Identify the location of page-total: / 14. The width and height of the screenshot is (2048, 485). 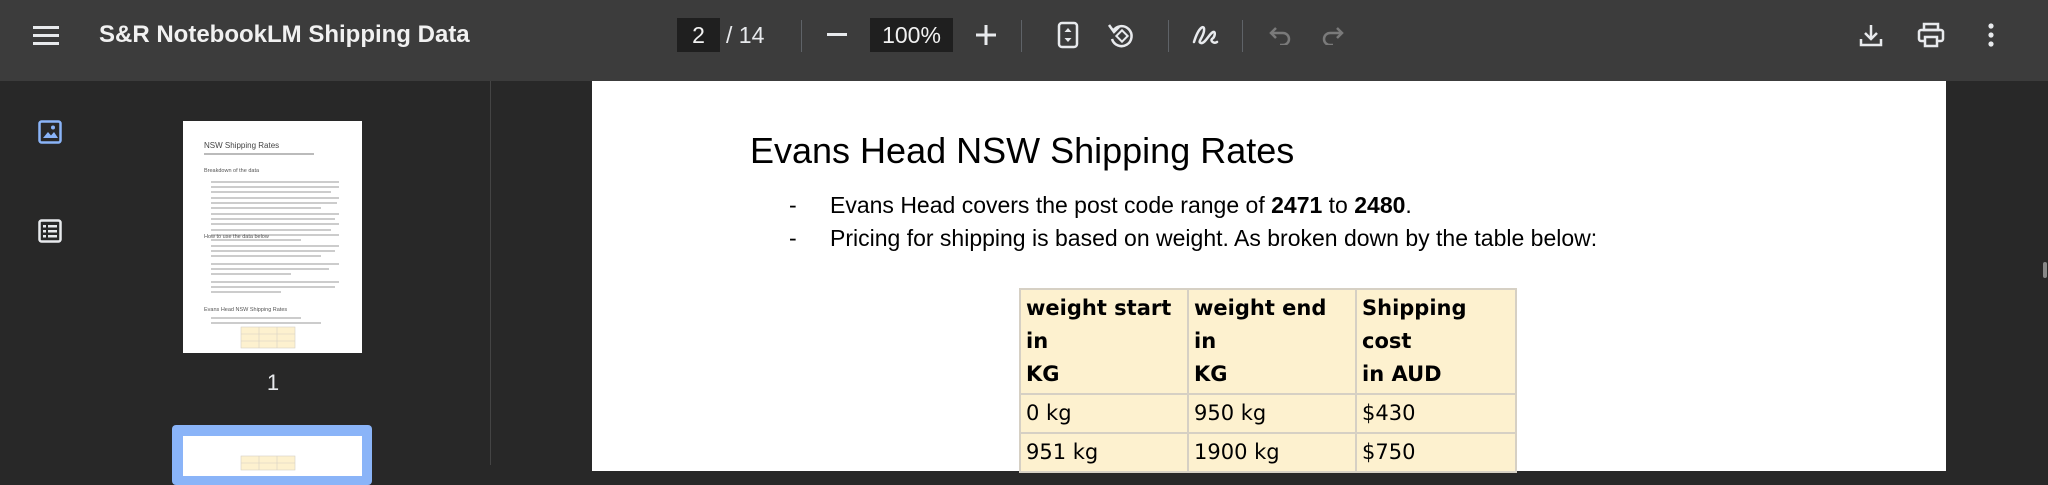
(745, 35).